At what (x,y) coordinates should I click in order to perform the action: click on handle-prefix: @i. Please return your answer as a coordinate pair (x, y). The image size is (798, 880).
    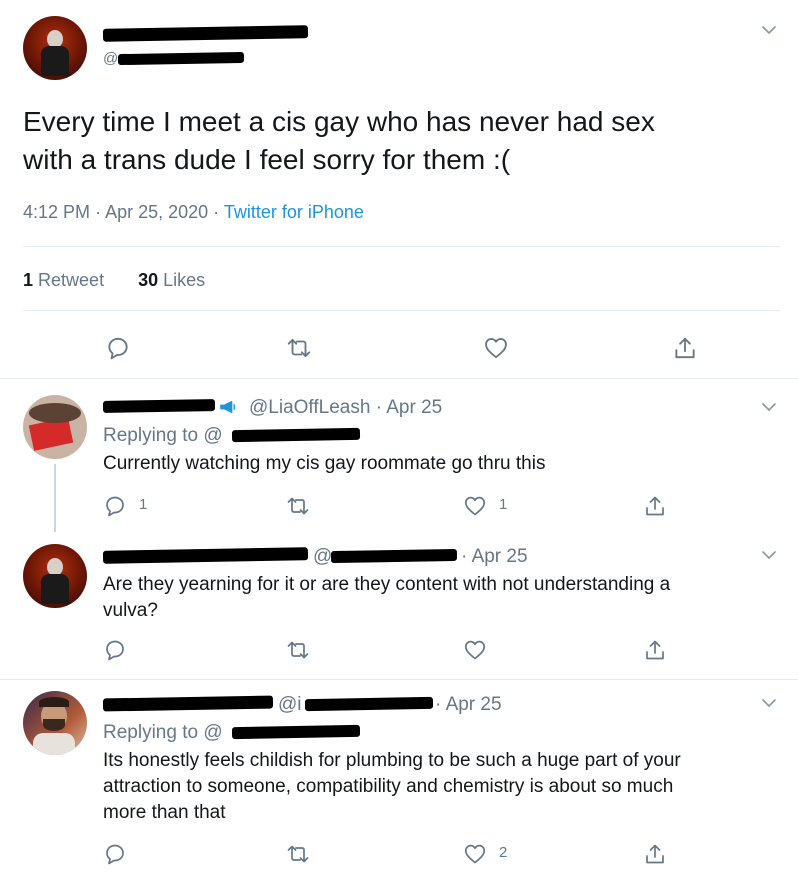
    Looking at the image, I should click on (290, 704).